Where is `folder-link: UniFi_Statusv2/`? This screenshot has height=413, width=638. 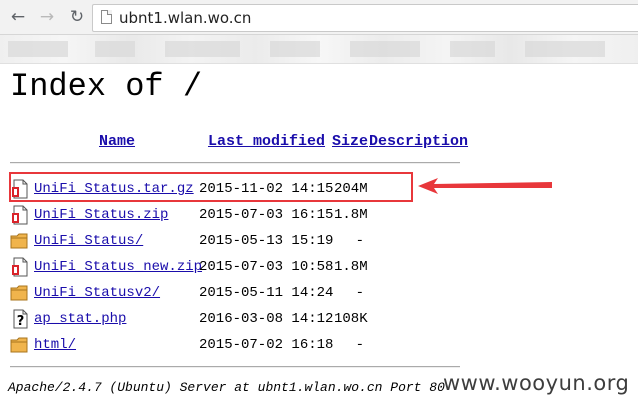 folder-link: UniFi_Statusv2/ is located at coordinates (97, 293).